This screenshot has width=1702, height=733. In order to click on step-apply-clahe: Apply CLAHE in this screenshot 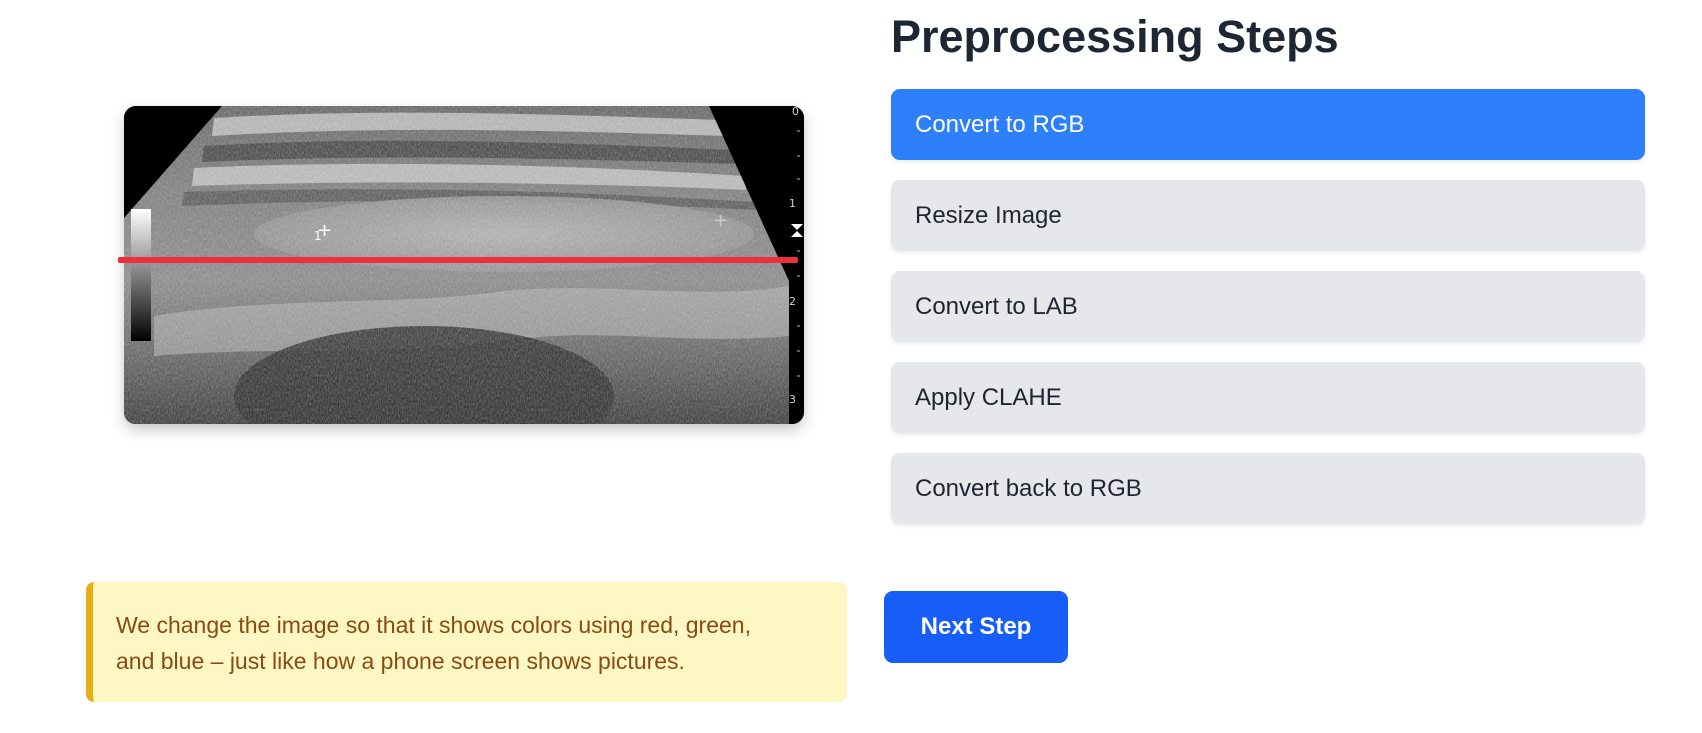, I will do `click(1268, 397)`.